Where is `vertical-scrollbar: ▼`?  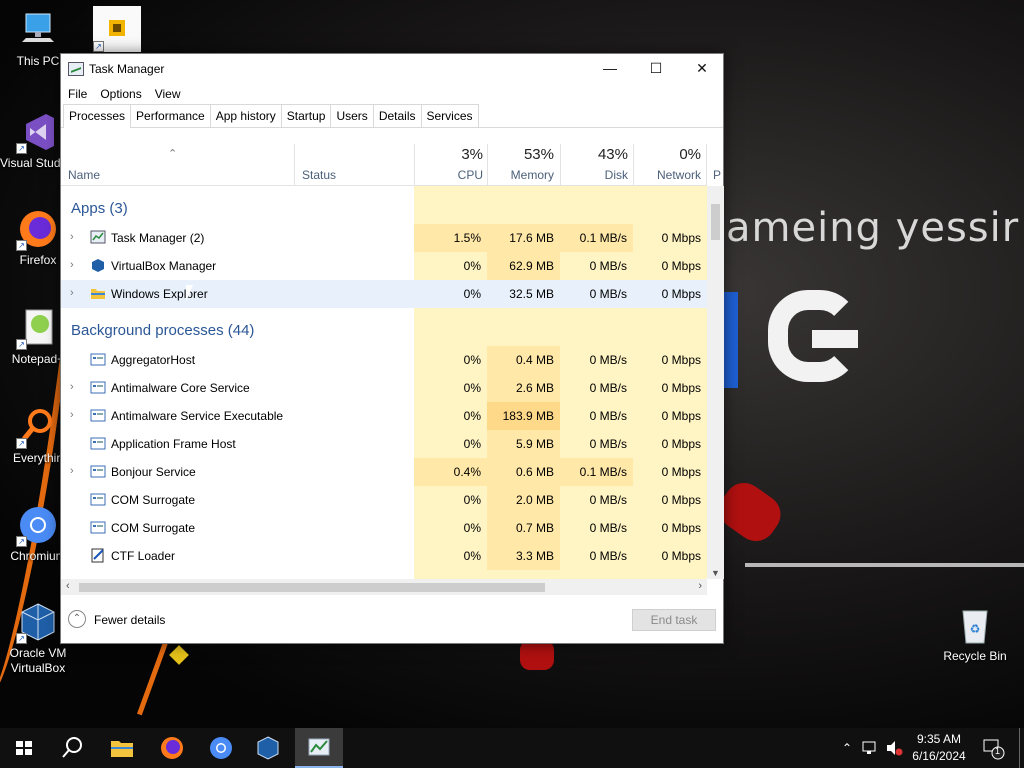
vertical-scrollbar: ▼ is located at coordinates (715, 382).